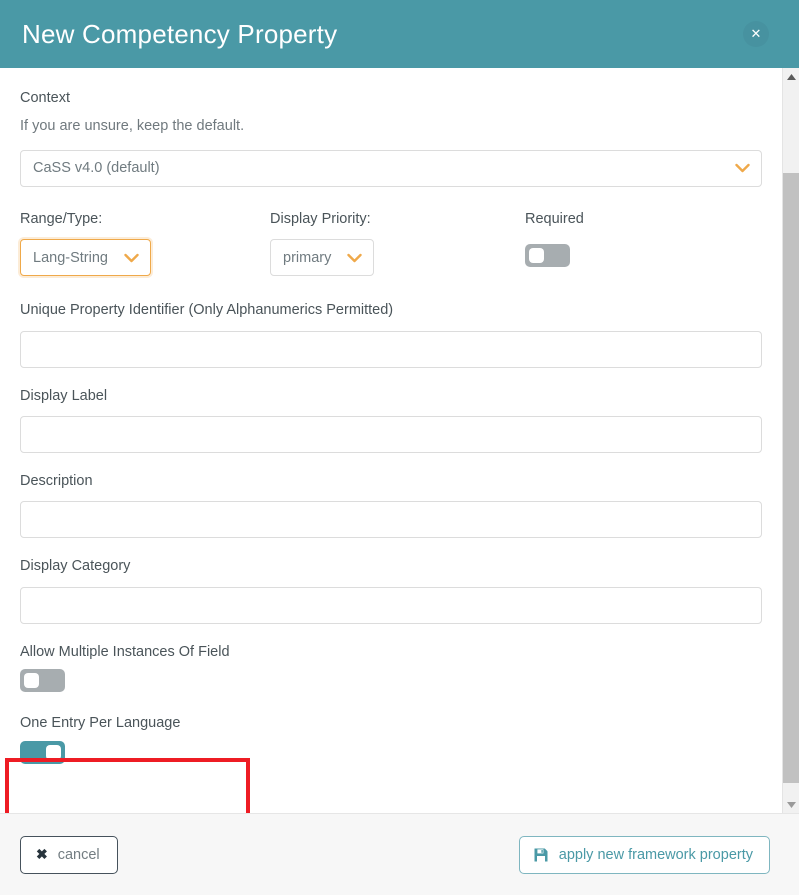 Image resolution: width=799 pixels, height=895 pixels. I want to click on display-label-input, so click(391, 434).